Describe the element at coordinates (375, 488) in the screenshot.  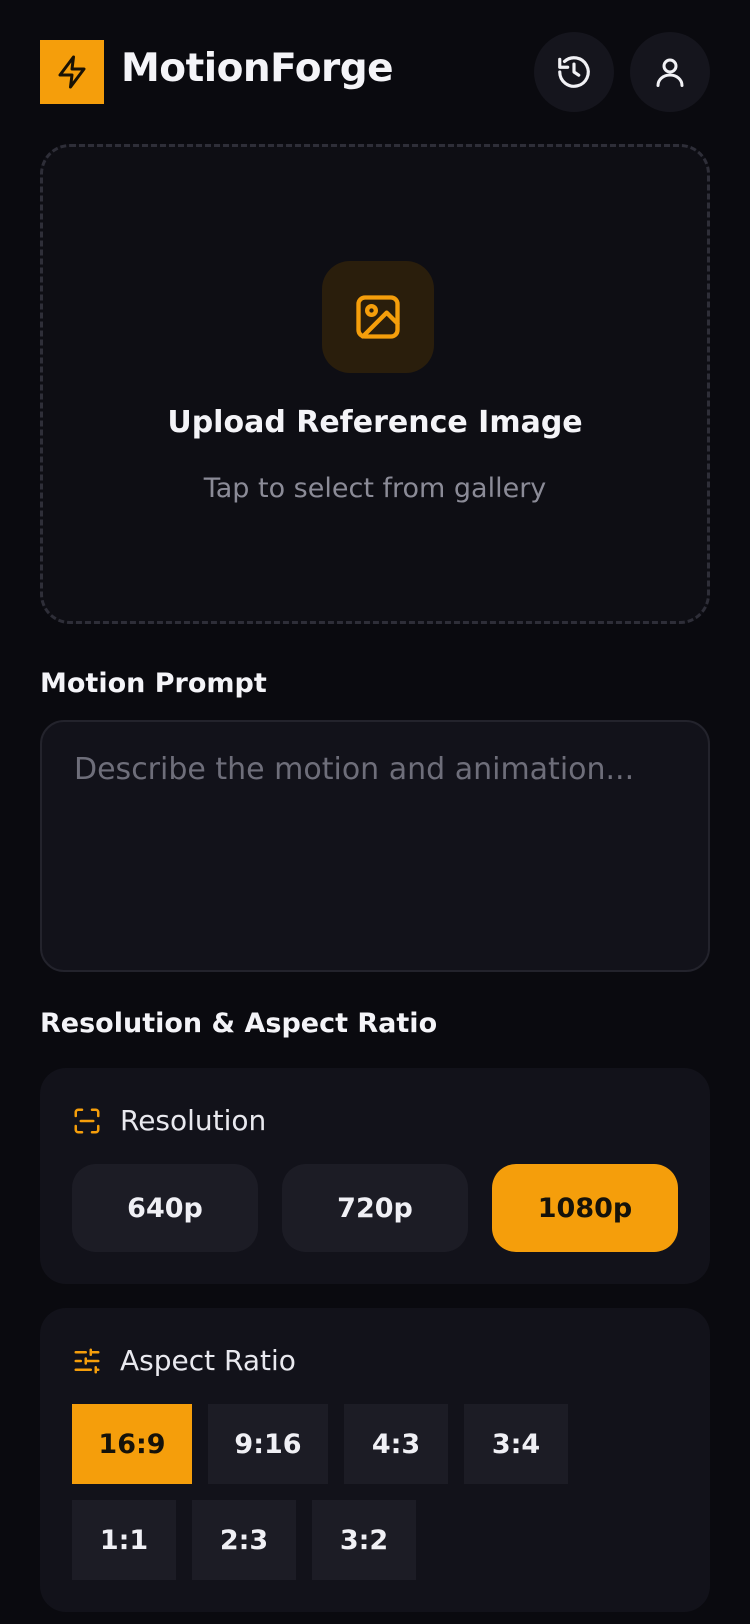
I see `upload-subtitle: Tap to select from gallery` at that location.